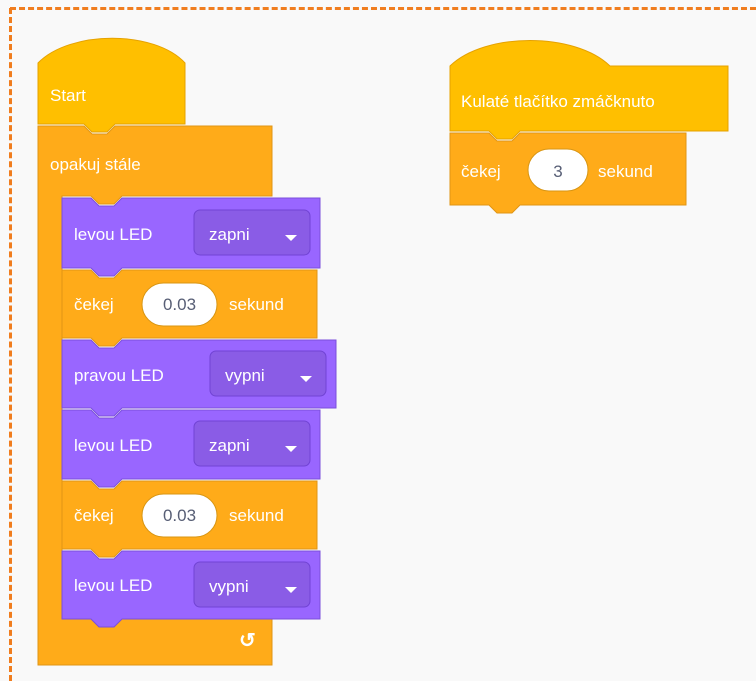 This screenshot has height=681, width=756. I want to click on forever-loop-label: opakuj stále, so click(95, 164).